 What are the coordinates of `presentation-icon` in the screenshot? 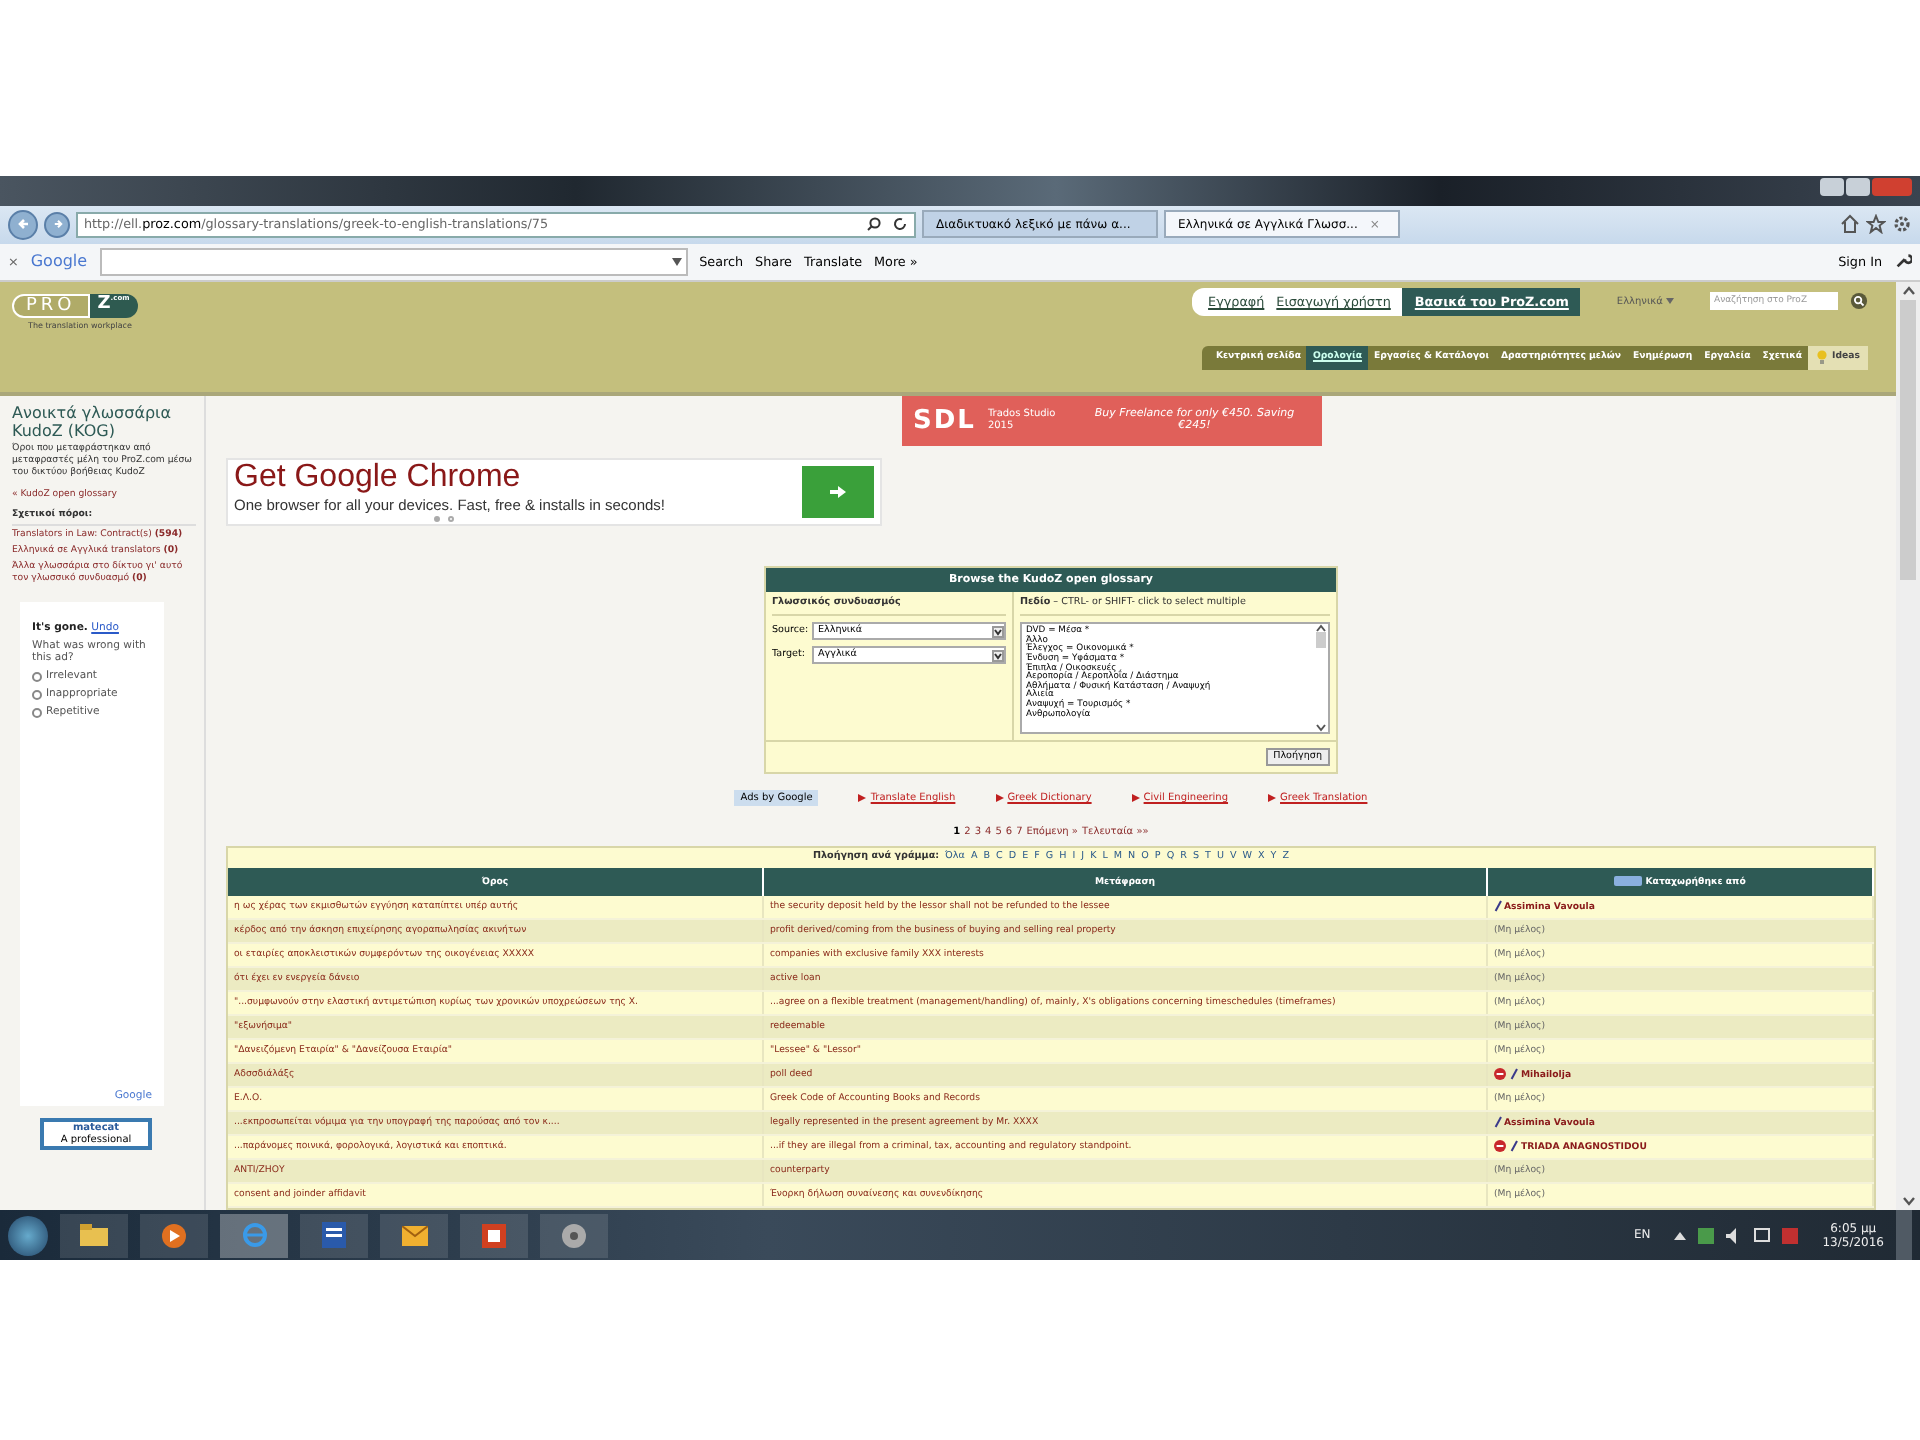 It's located at (494, 1235).